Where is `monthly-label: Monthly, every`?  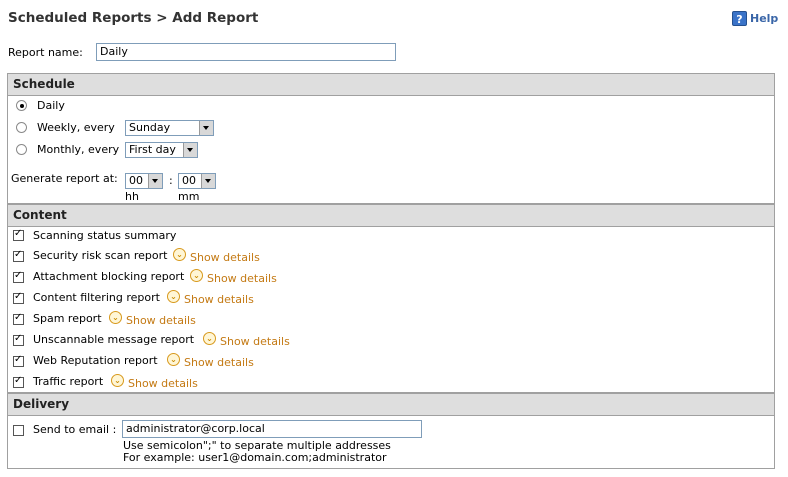
monthly-label: Monthly, every is located at coordinates (78, 149).